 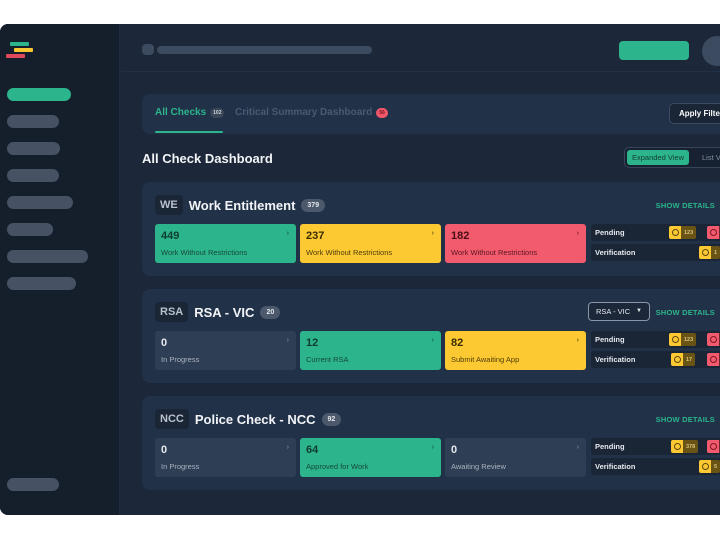 I want to click on sidebar-item-bottom, so click(x=33, y=484).